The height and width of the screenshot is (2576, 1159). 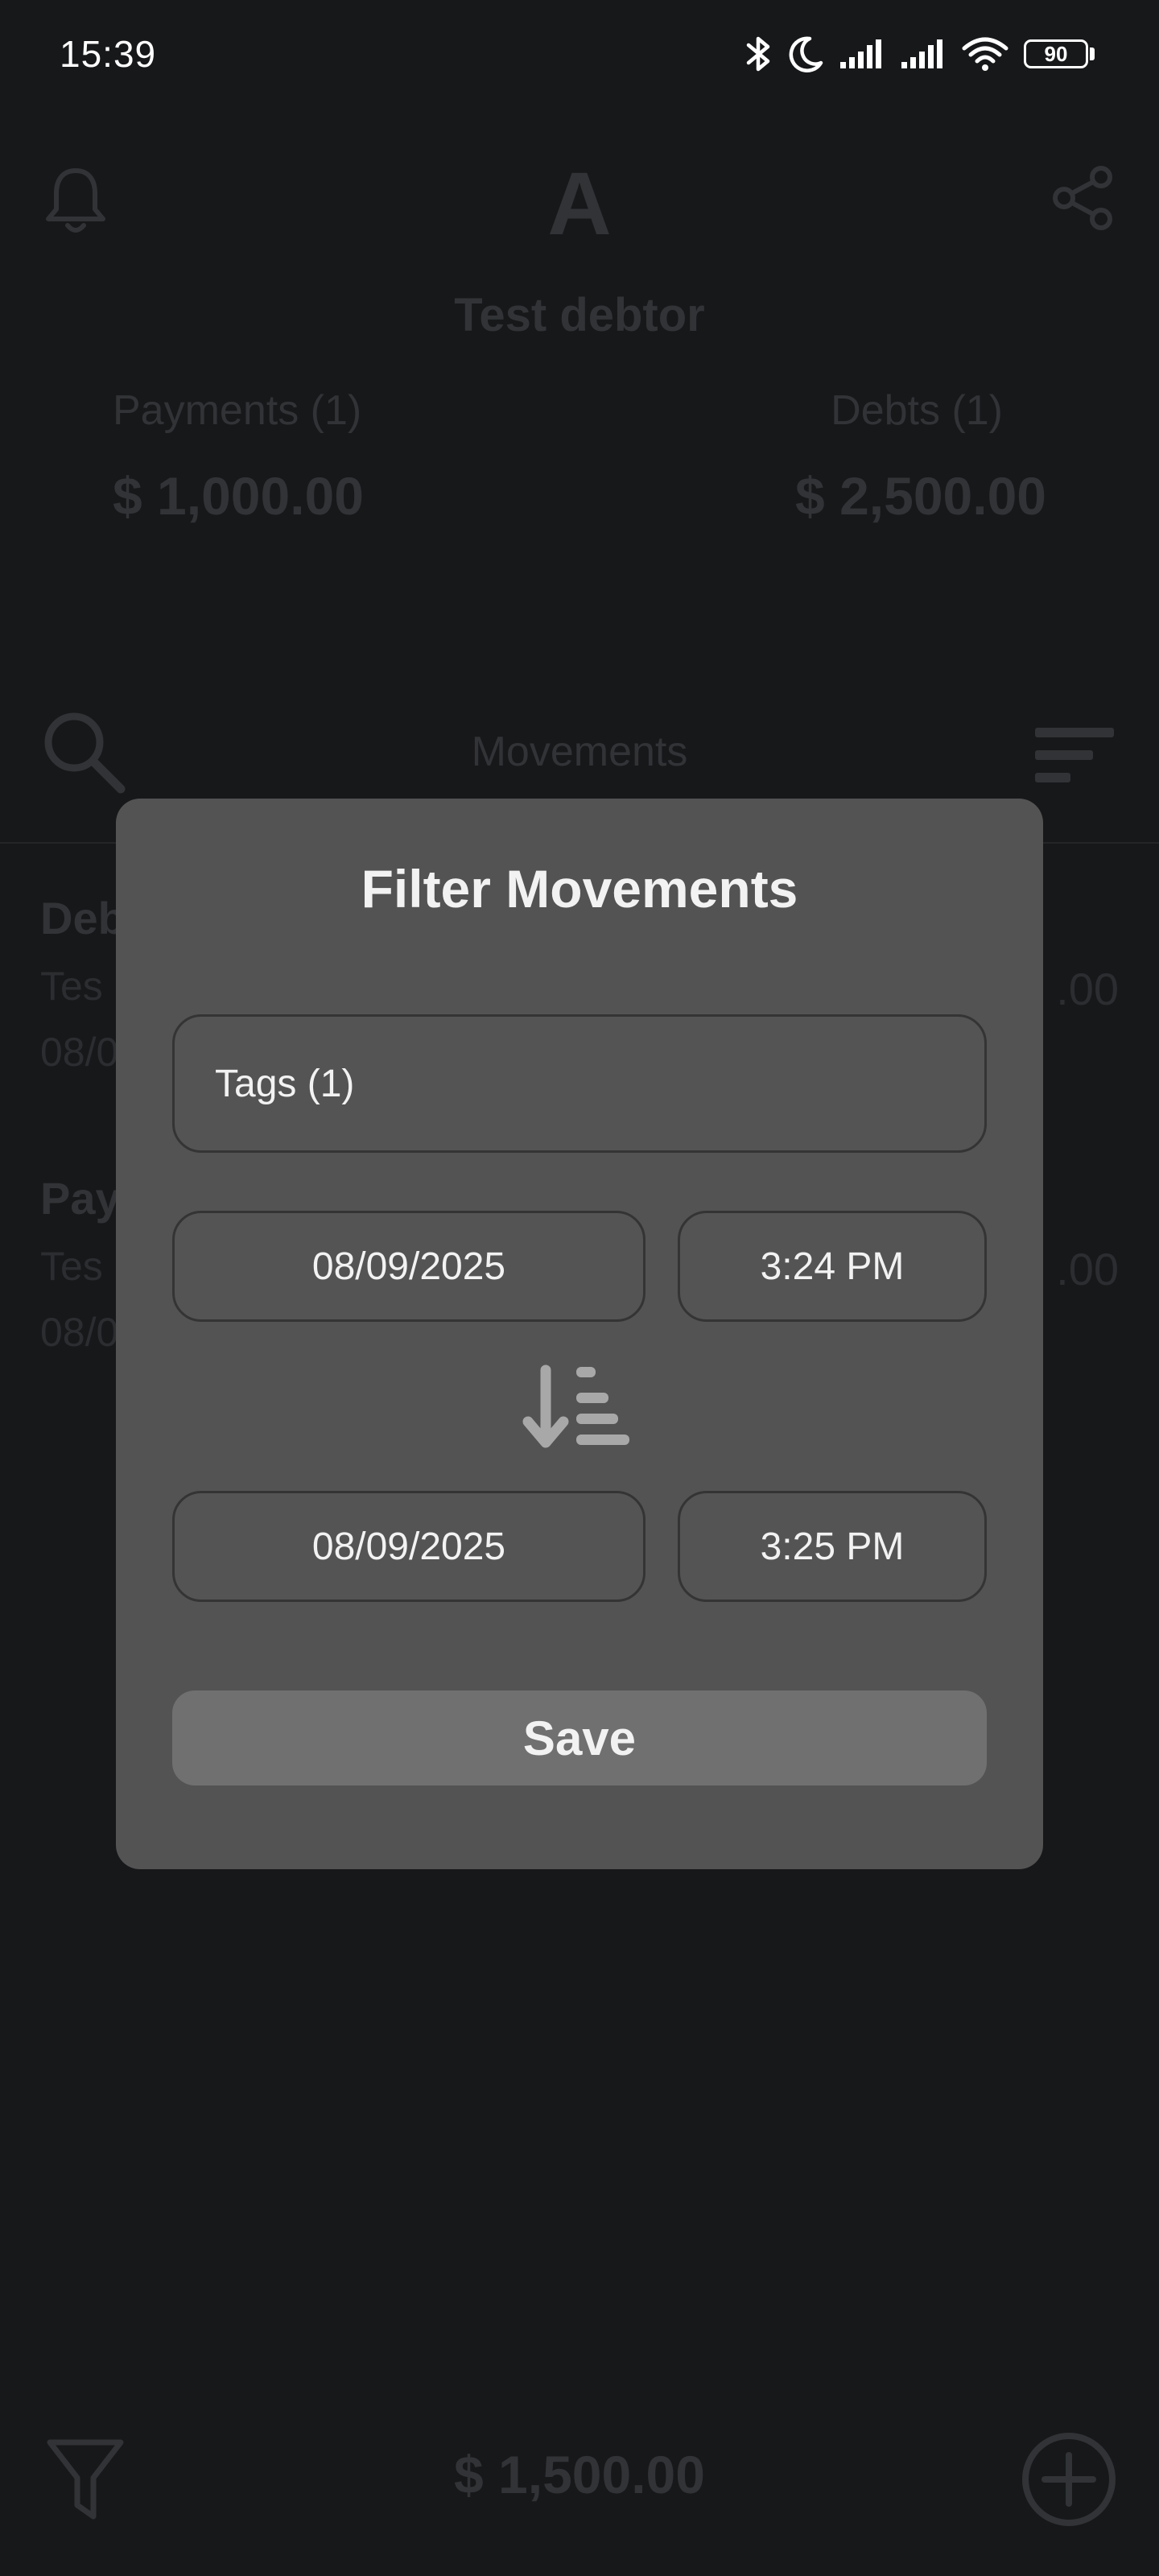 What do you see at coordinates (579, 1083) in the screenshot?
I see `tags-field: Tags (1)` at bounding box center [579, 1083].